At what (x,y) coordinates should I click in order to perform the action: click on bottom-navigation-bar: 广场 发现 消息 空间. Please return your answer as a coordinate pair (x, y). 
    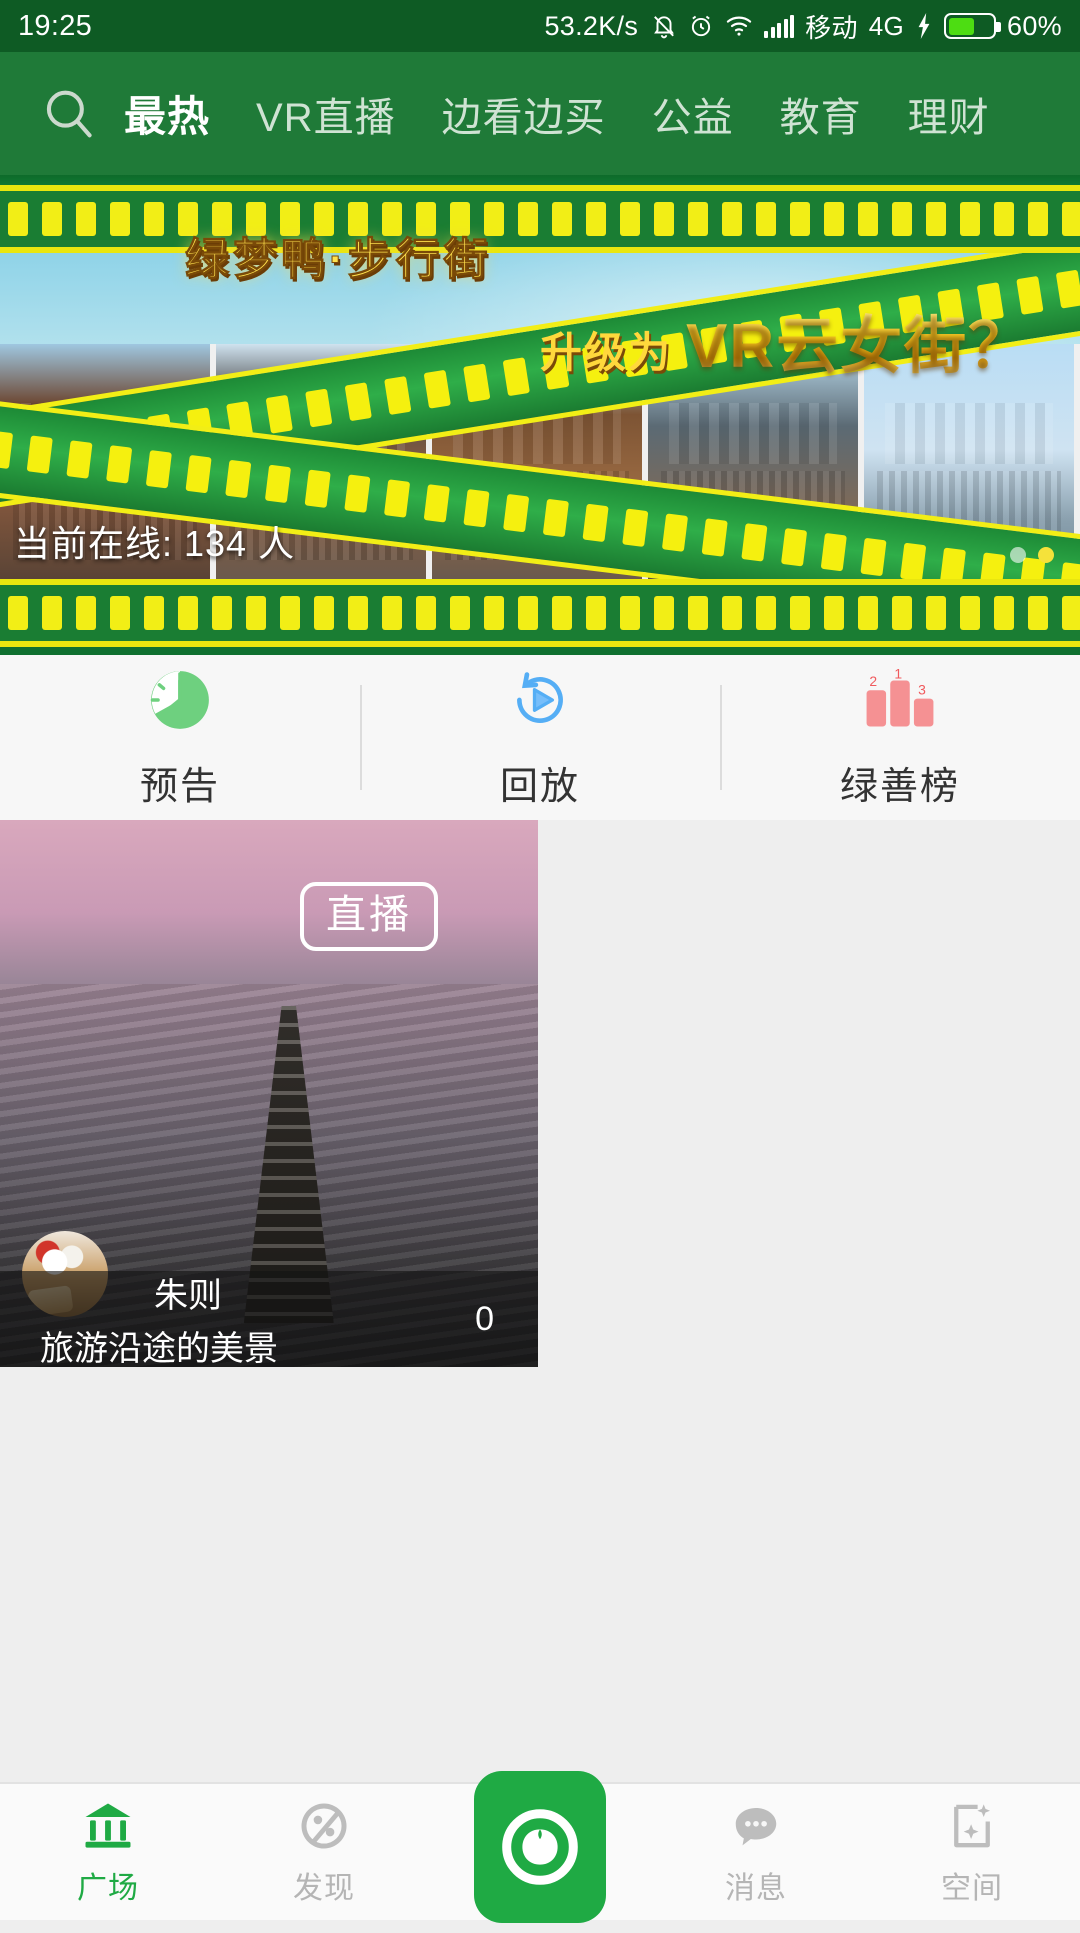
    Looking at the image, I should click on (540, 1847).